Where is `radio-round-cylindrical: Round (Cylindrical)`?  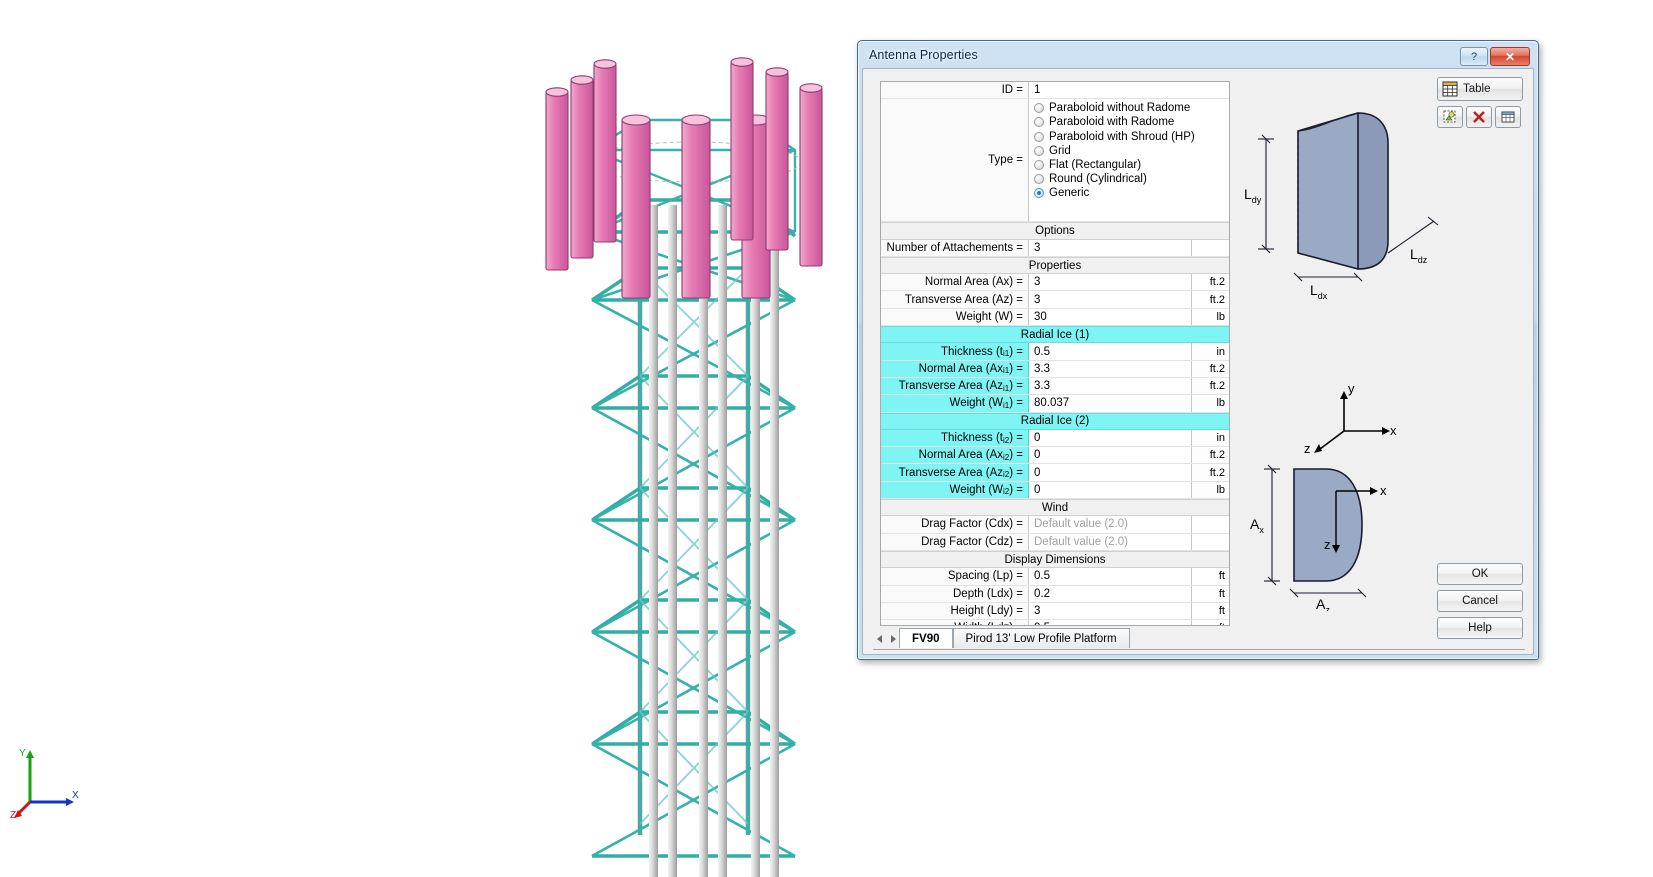
radio-round-cylindrical: Round (Cylindrical) is located at coordinates (1131, 179).